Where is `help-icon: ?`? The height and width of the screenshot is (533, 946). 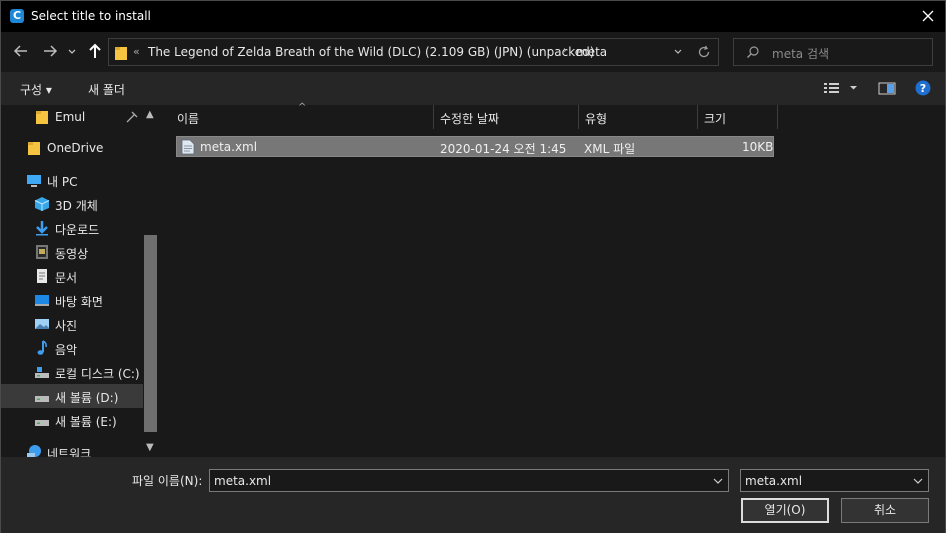 help-icon: ? is located at coordinates (923, 88).